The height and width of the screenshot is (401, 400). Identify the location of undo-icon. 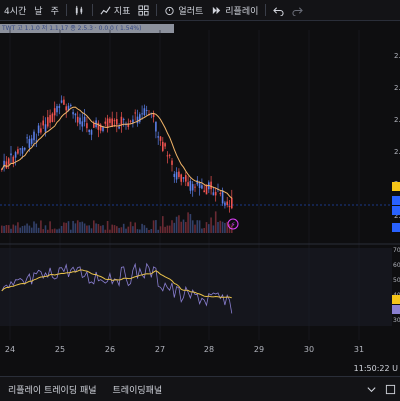
(278, 11).